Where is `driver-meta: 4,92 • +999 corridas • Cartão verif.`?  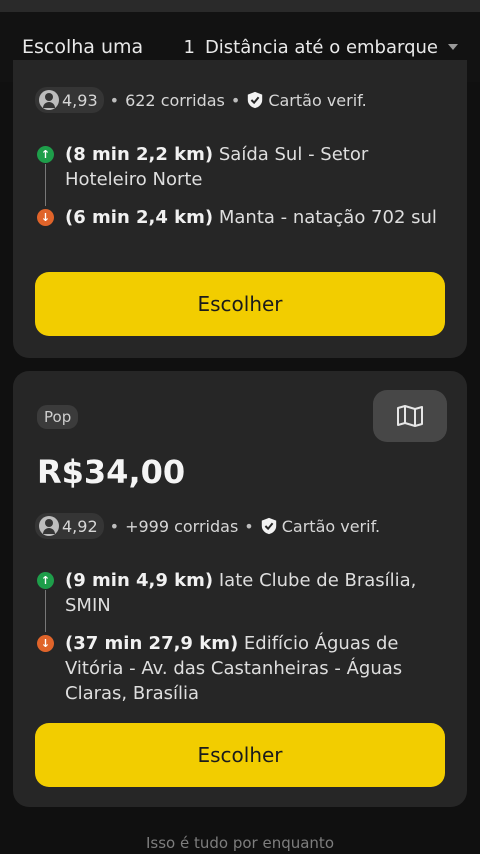
driver-meta: 4,92 • +999 corridas • Cartão verif. is located at coordinates (207, 526).